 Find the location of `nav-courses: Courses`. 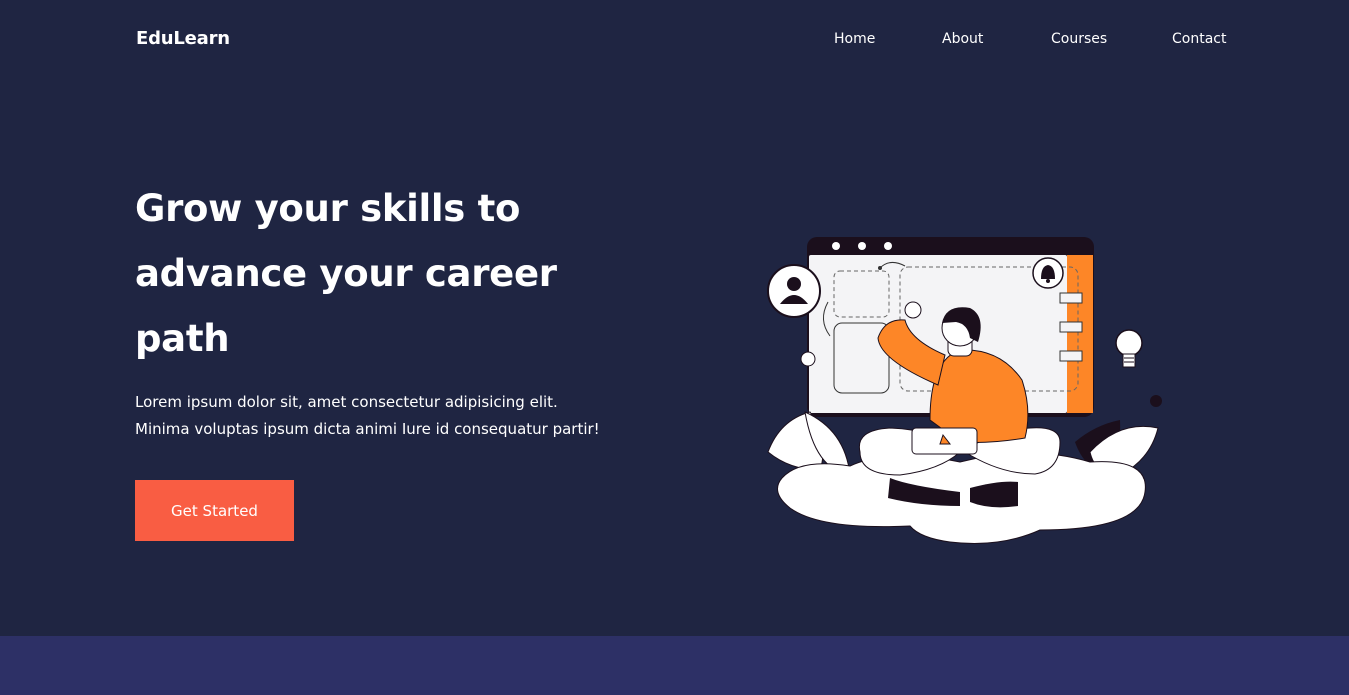

nav-courses: Courses is located at coordinates (1079, 39).